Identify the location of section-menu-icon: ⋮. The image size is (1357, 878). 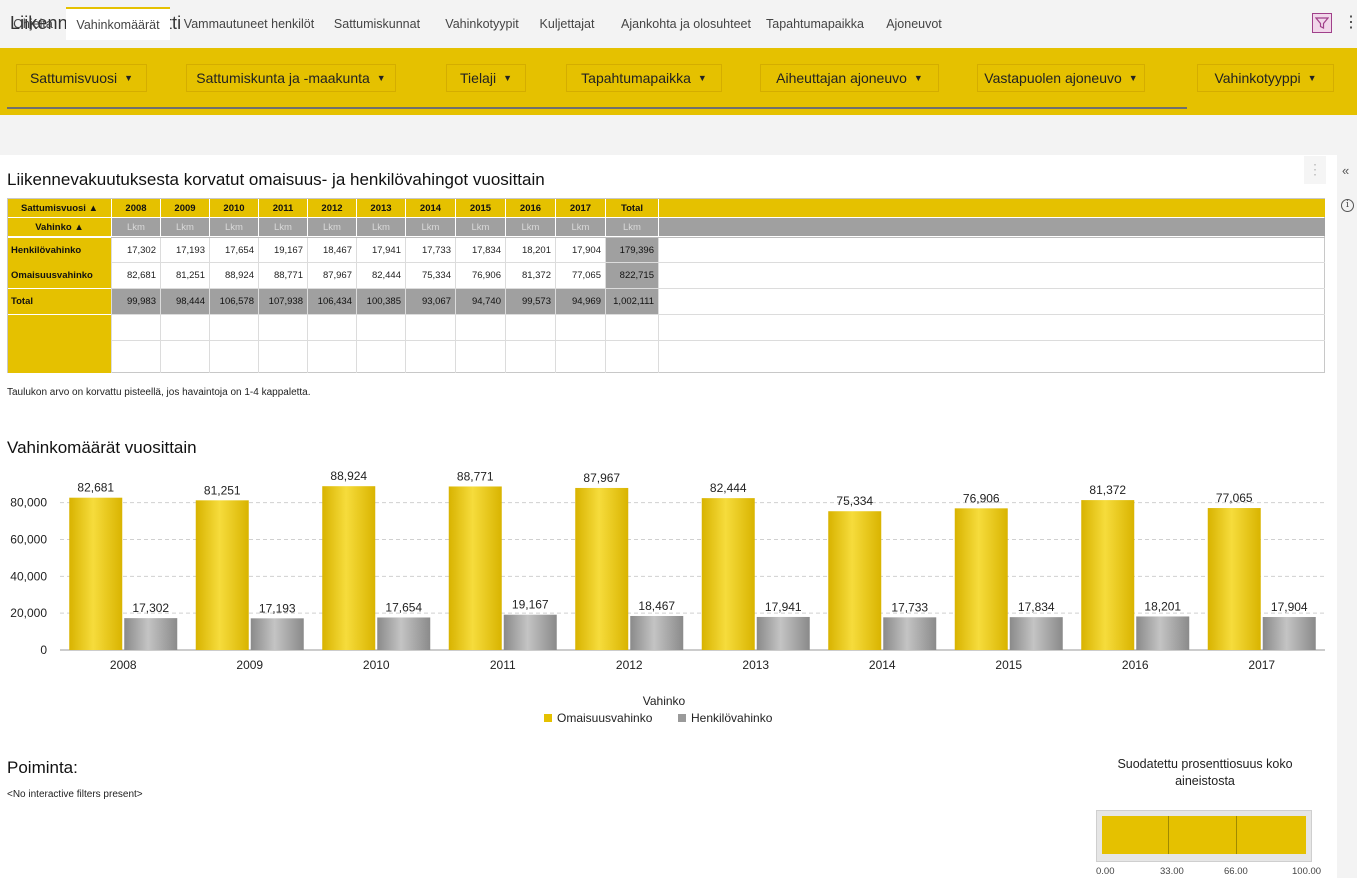
(1315, 170).